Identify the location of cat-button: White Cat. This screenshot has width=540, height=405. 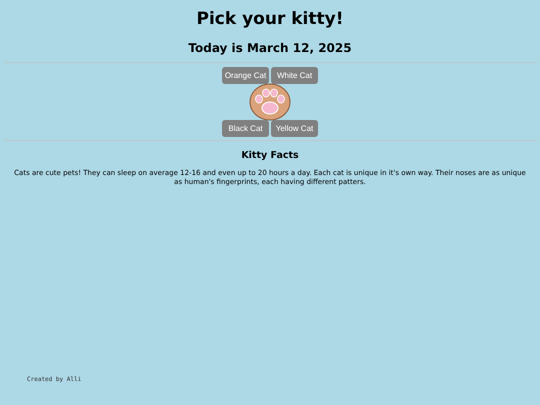
(294, 75).